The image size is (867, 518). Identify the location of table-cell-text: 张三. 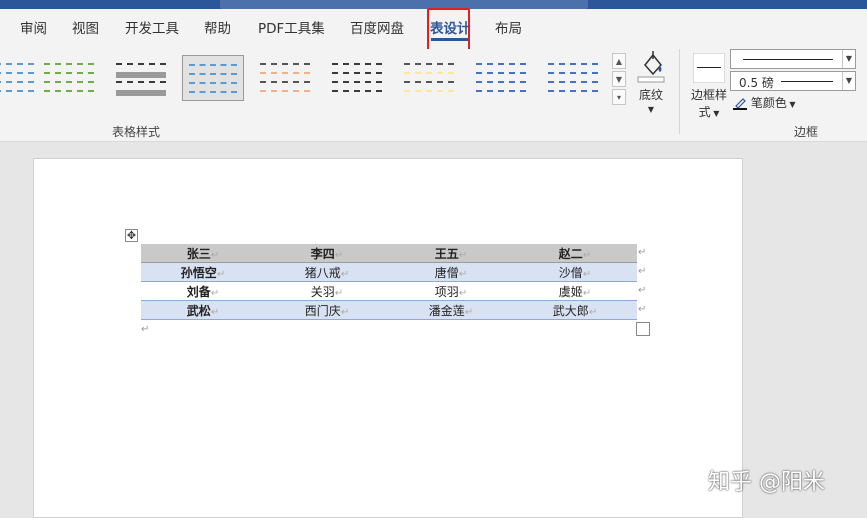
(198, 253).